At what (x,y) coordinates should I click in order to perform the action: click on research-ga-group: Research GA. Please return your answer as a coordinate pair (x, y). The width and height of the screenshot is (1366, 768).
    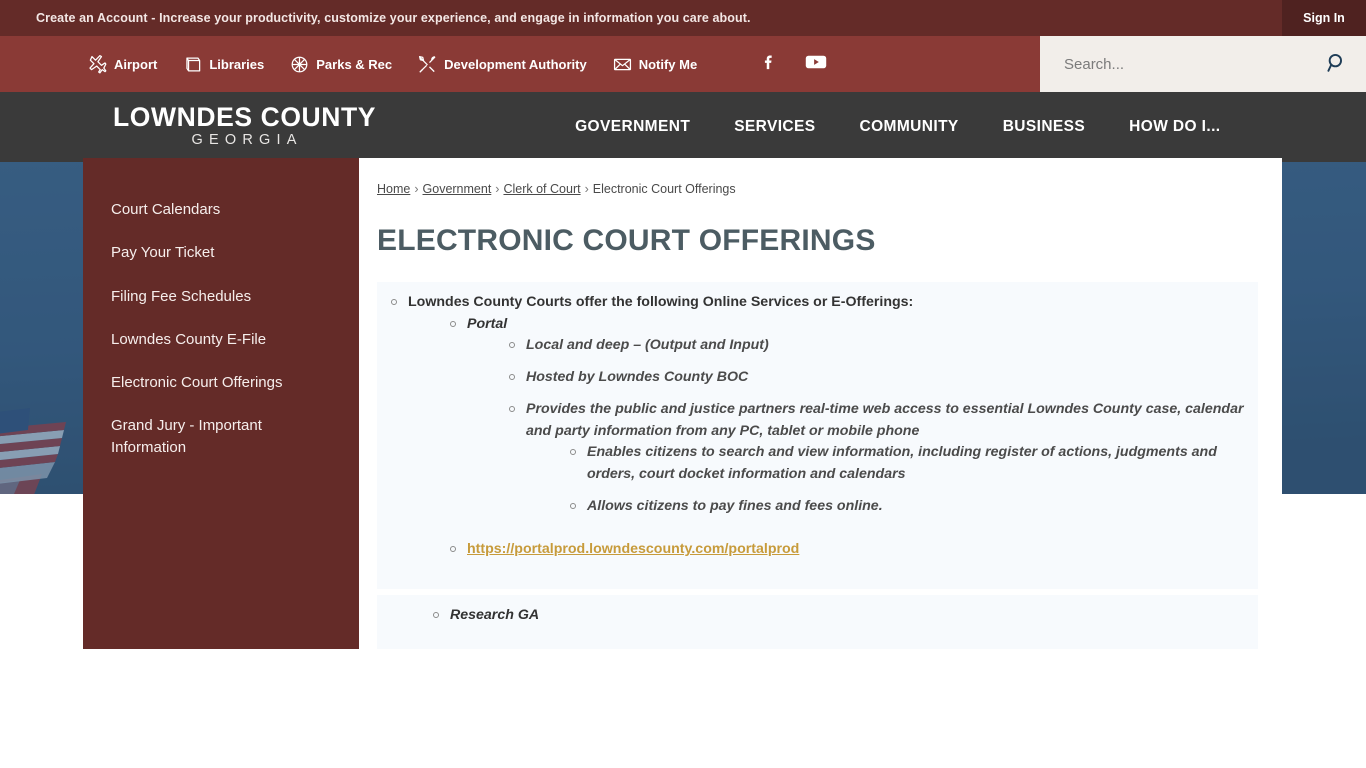
    Looking at the image, I should click on (817, 616).